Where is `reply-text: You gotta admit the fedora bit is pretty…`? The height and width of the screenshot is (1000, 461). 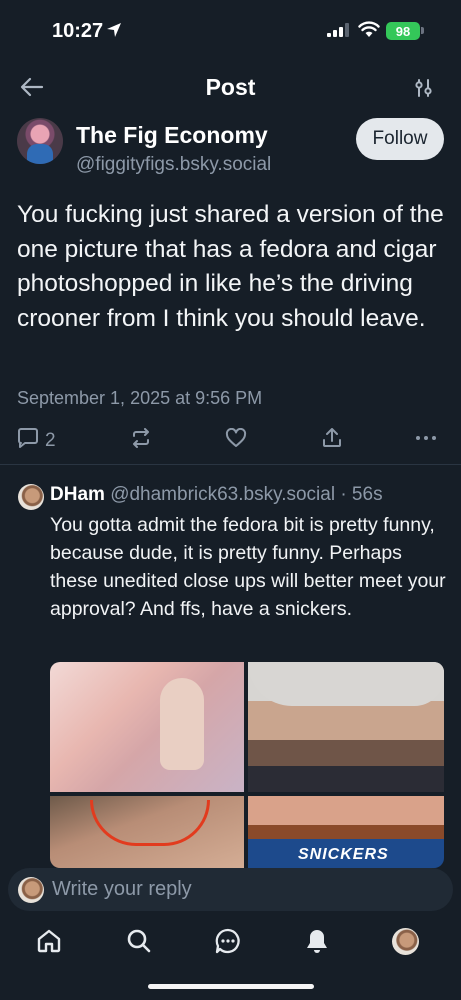 reply-text: You gotta admit the fedora bit is pretty… is located at coordinates (248, 567).